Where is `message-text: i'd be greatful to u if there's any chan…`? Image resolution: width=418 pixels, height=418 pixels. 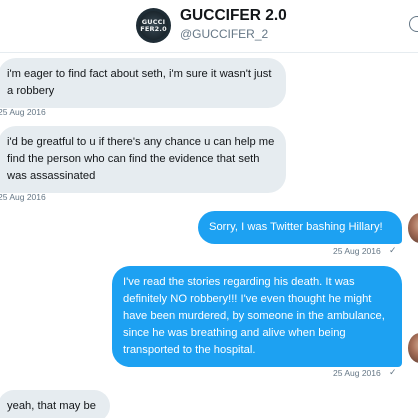 message-text: i'd be greatful to u if there's any chan… is located at coordinates (141, 159).